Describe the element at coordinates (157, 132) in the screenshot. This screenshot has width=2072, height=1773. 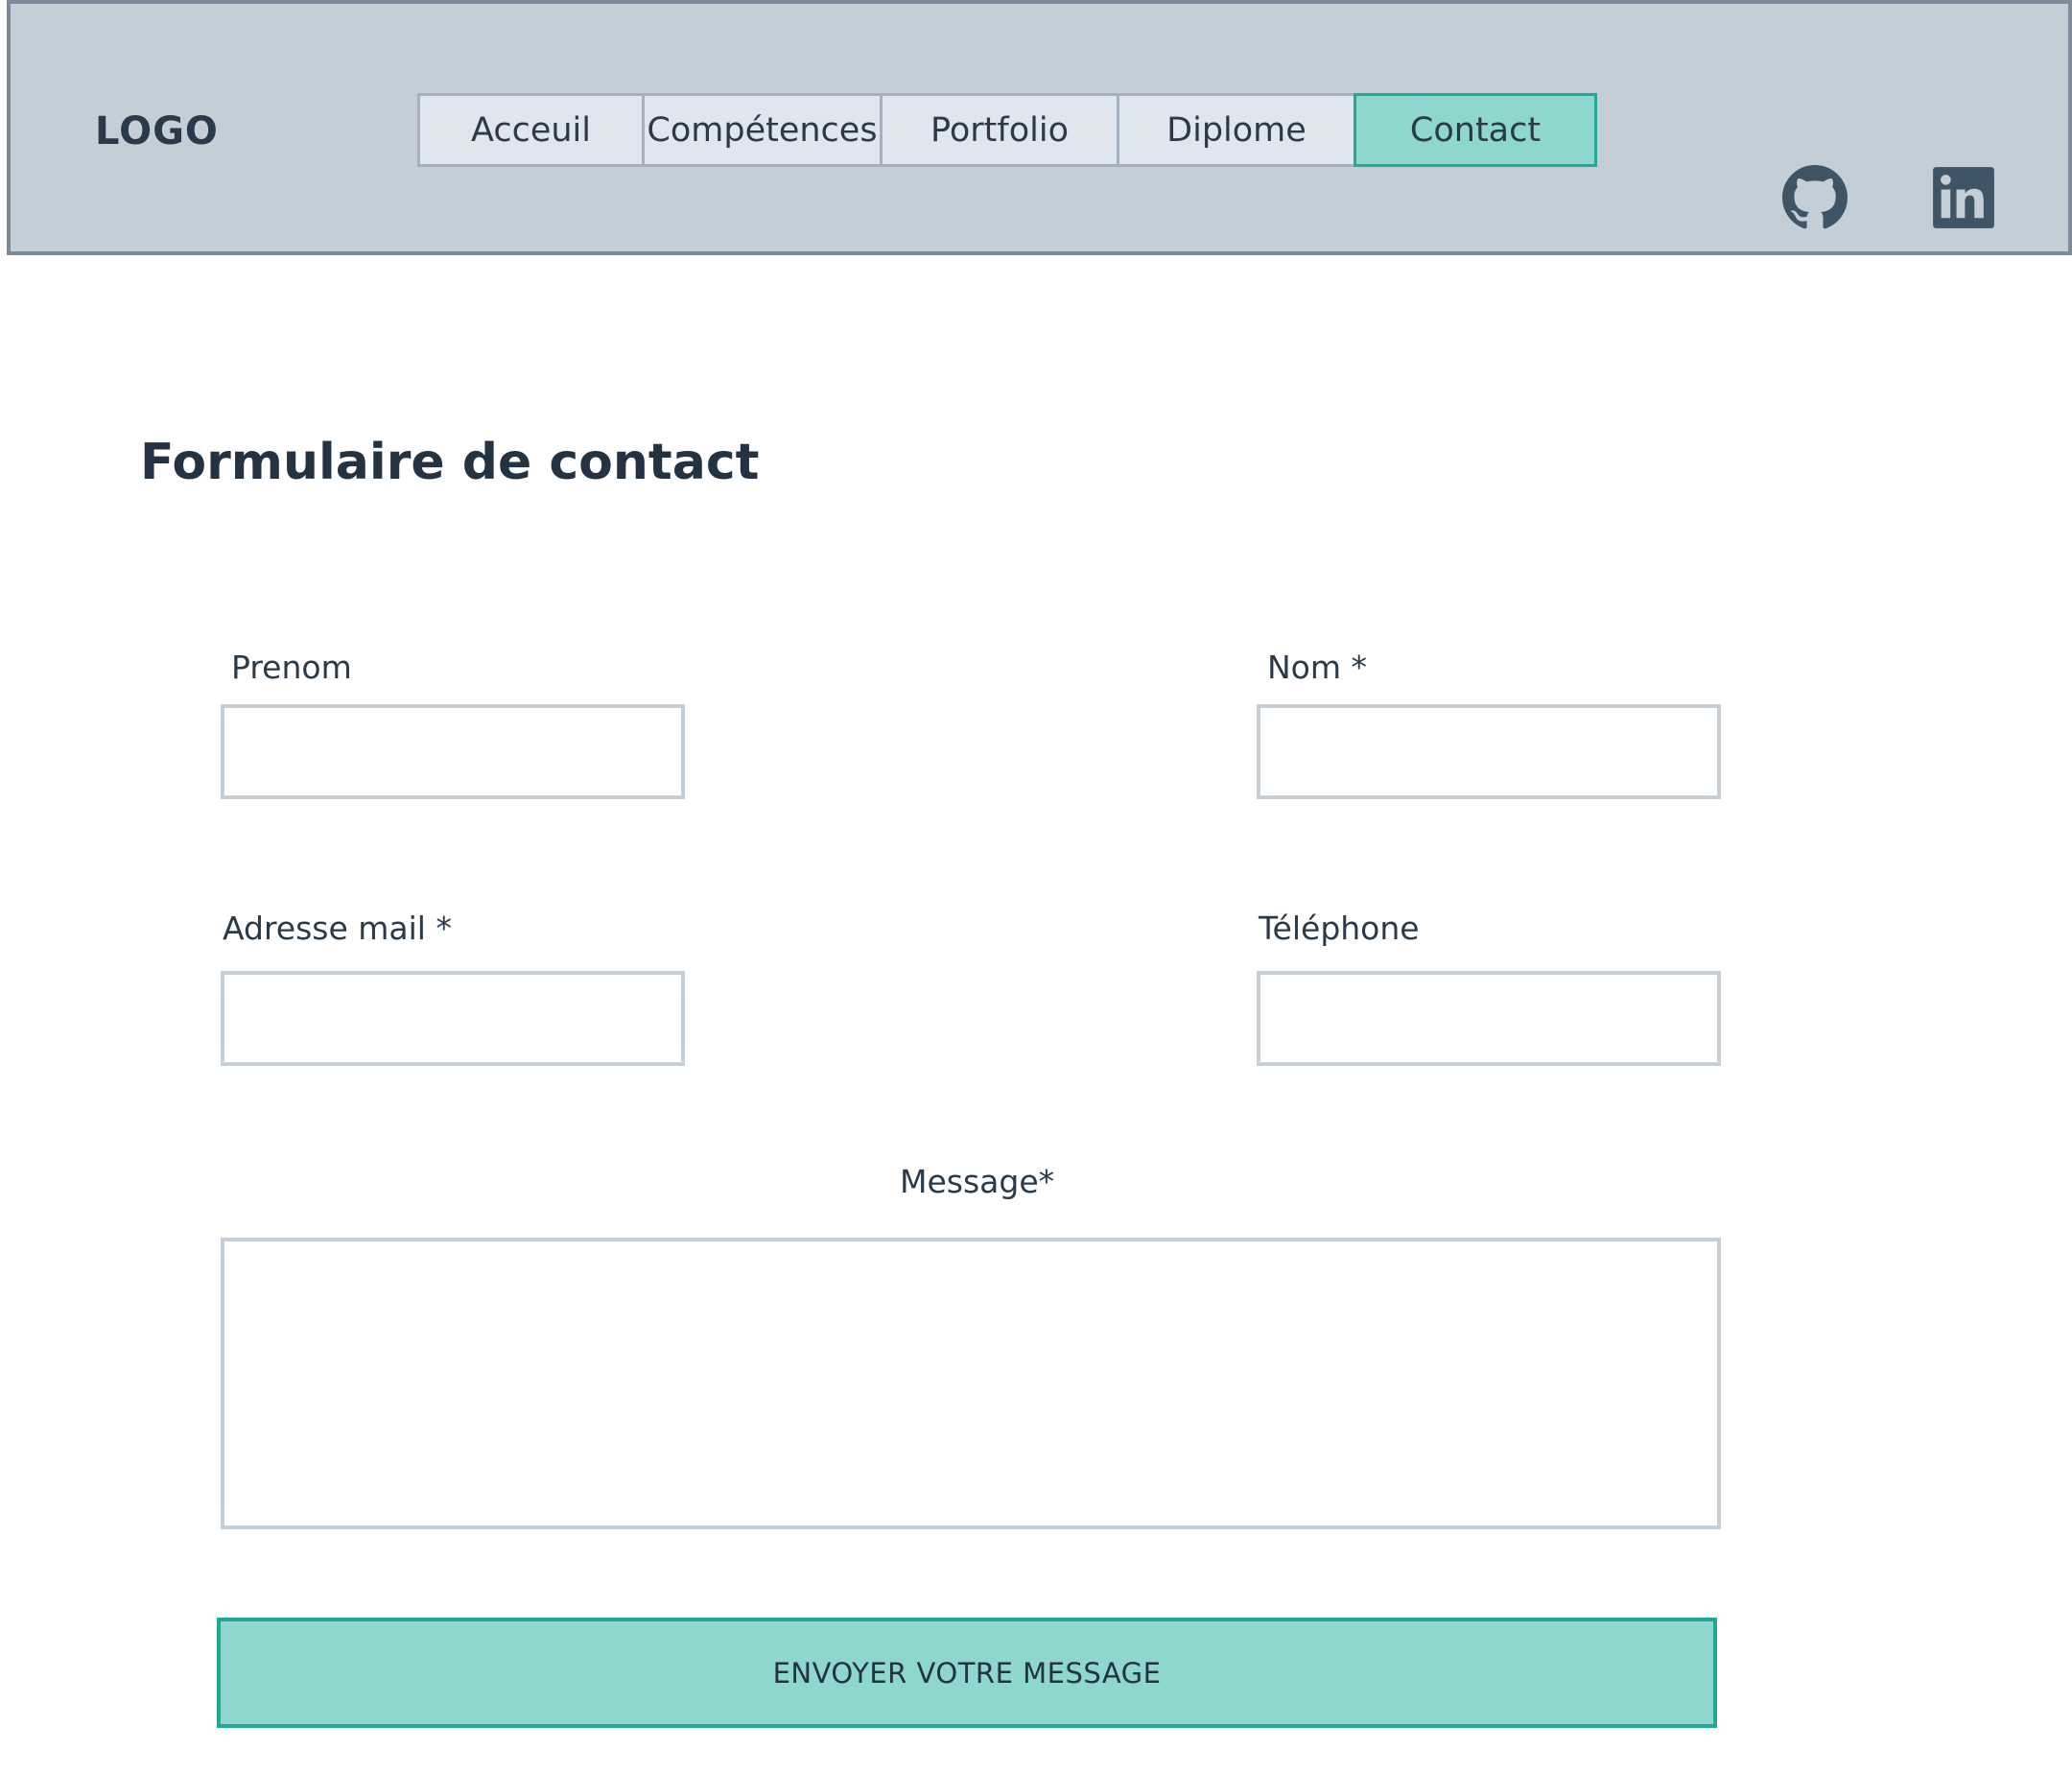
I see `logo: LOGO` at that location.